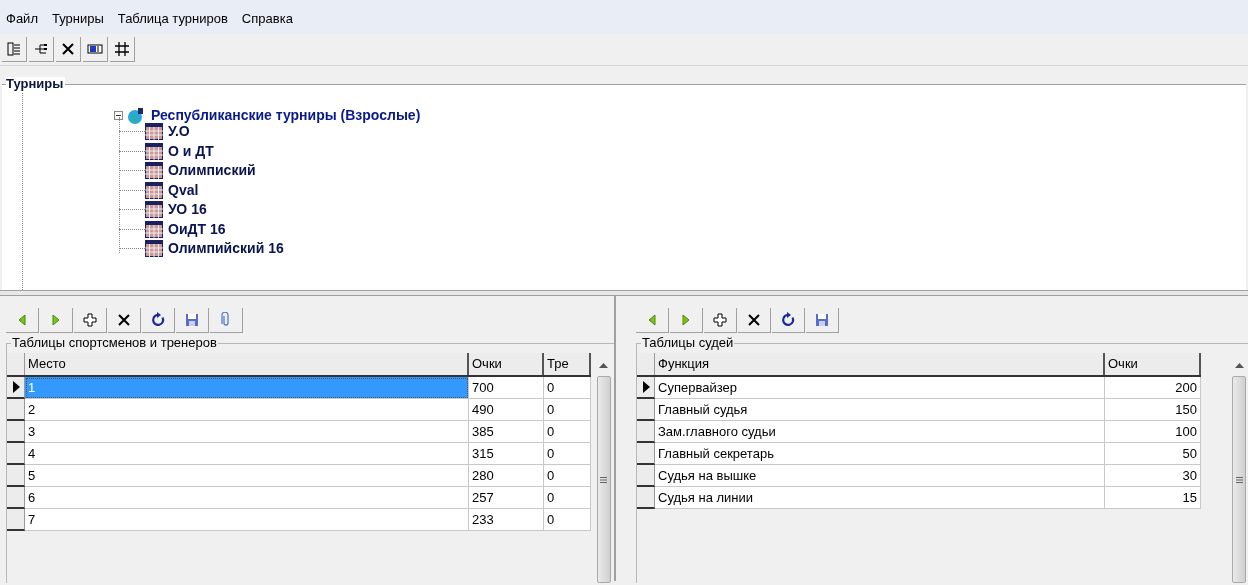 This screenshot has width=1248, height=585. Describe the element at coordinates (267, 18) in the screenshot. I see `menu-item: Справка` at that location.